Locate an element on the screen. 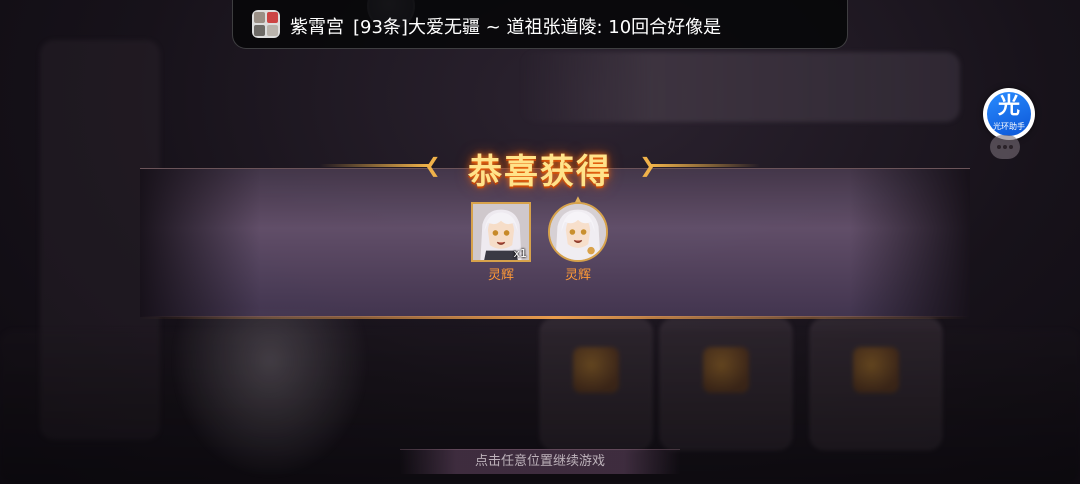 This screenshot has width=1080, height=484. notification-message: [93条]大爱无疆 ~ 道祖张道陵: 10回合好像是 is located at coordinates (537, 27).